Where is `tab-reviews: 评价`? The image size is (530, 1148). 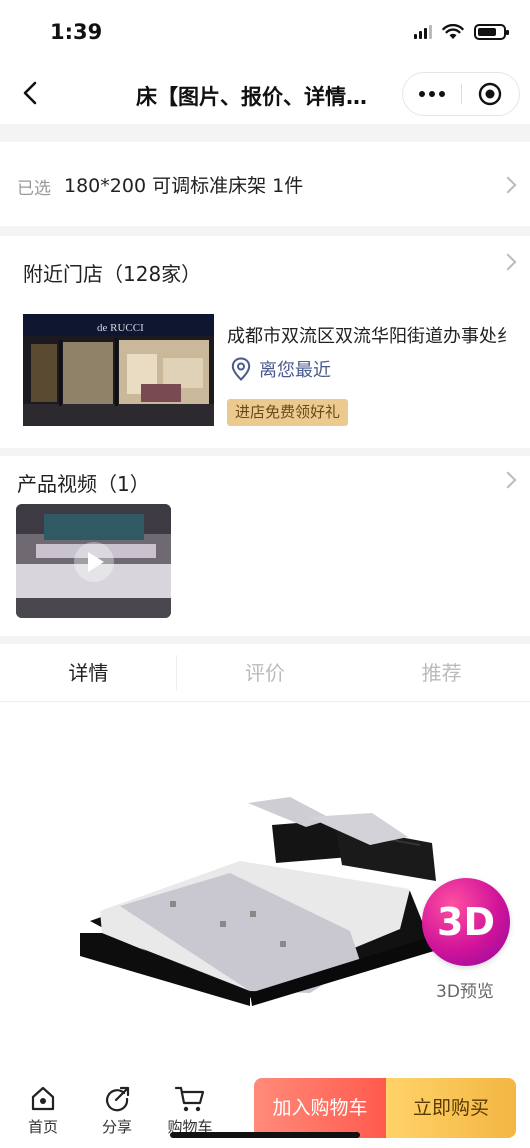
tab-reviews: 评价 is located at coordinates (265, 672).